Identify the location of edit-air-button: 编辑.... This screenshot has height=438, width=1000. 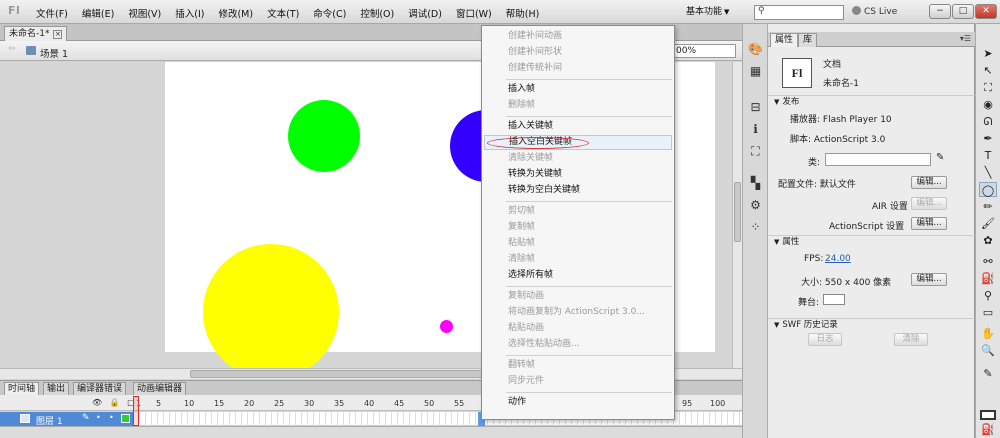
(929, 203).